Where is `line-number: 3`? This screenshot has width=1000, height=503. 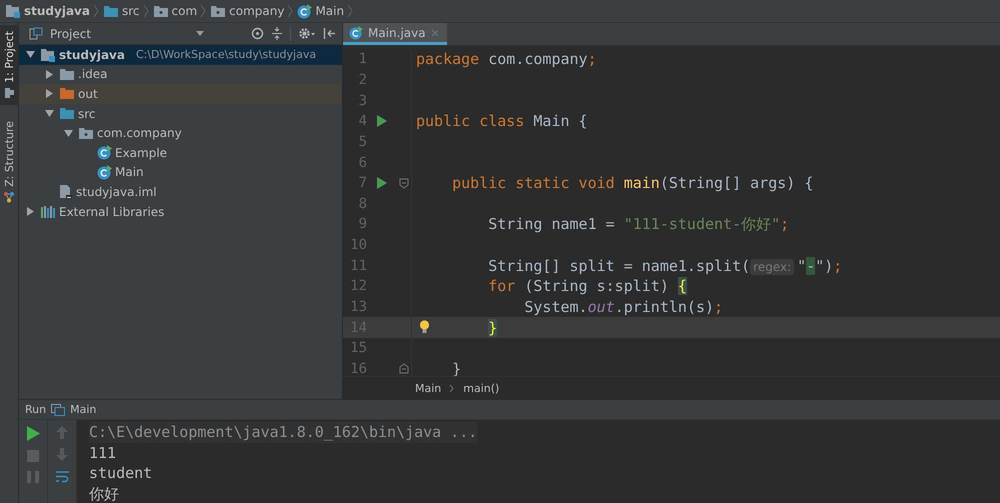
line-number: 3 is located at coordinates (362, 100).